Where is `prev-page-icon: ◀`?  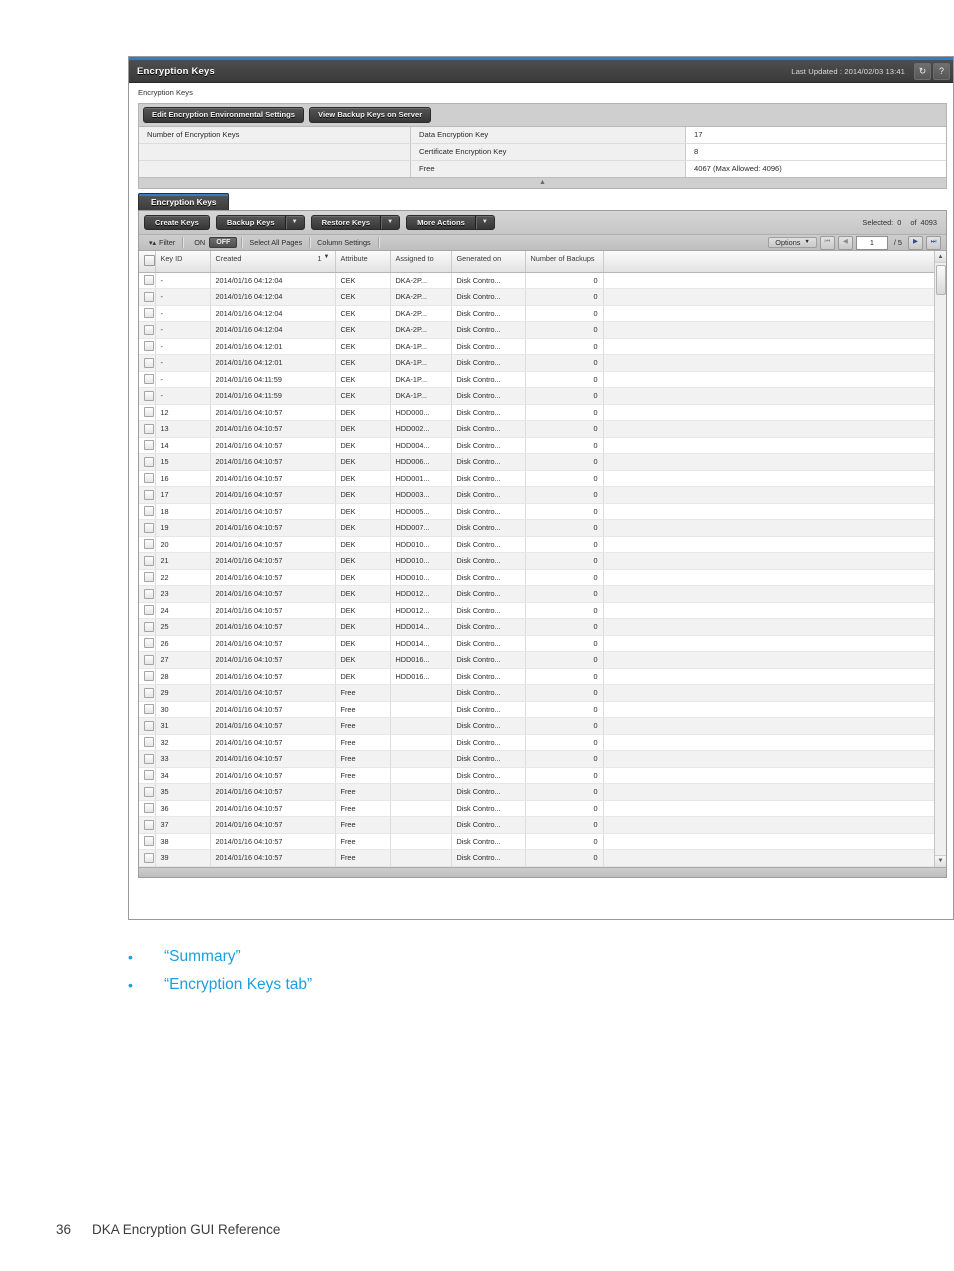 prev-page-icon: ◀ is located at coordinates (845, 242).